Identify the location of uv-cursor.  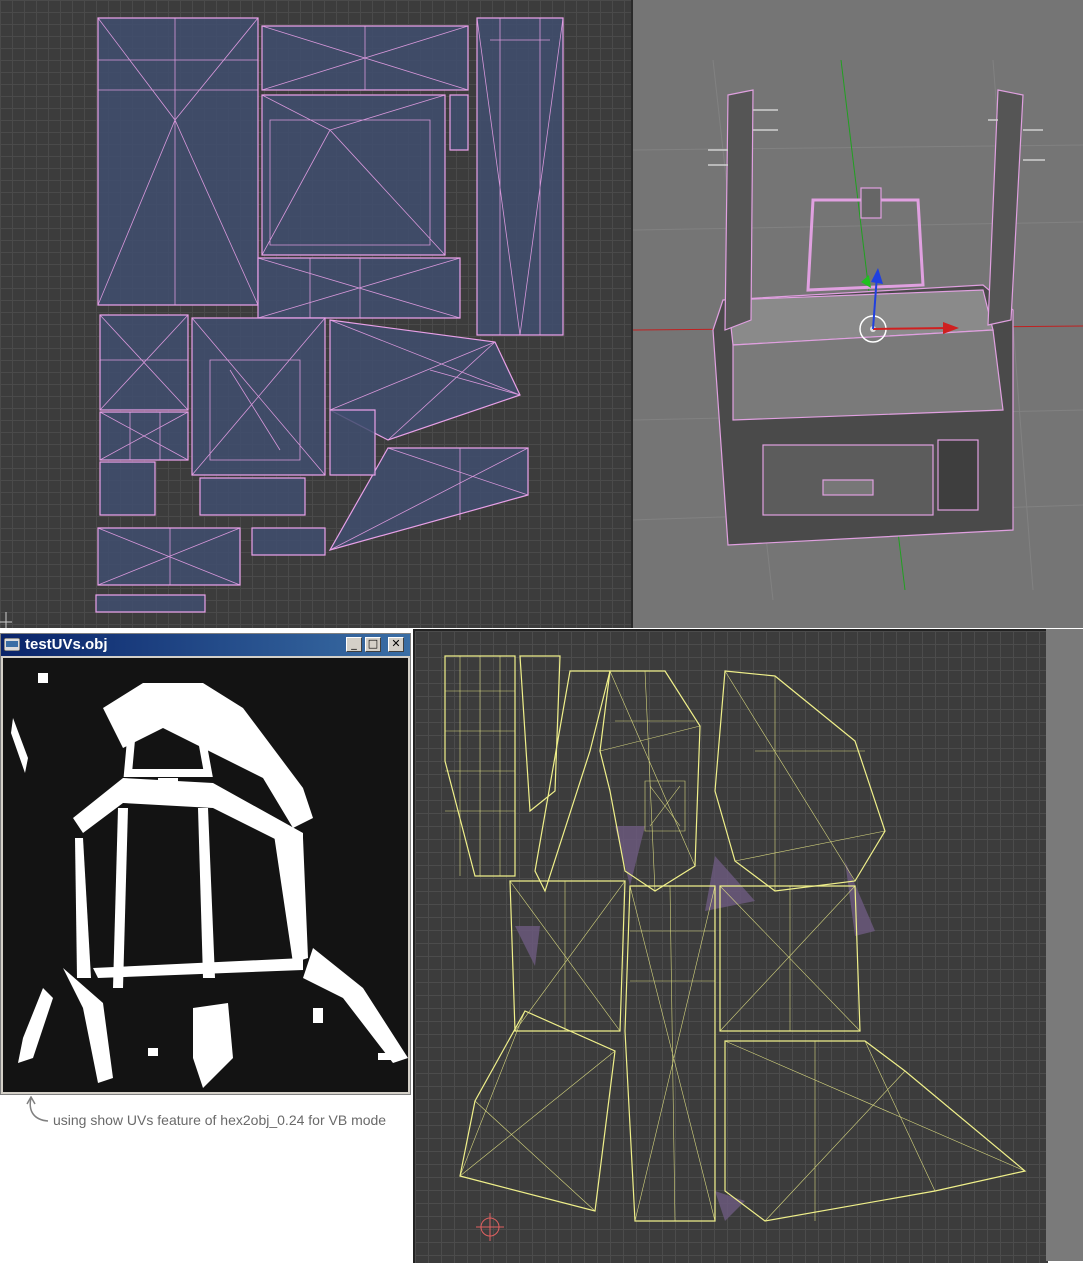
(6, 620).